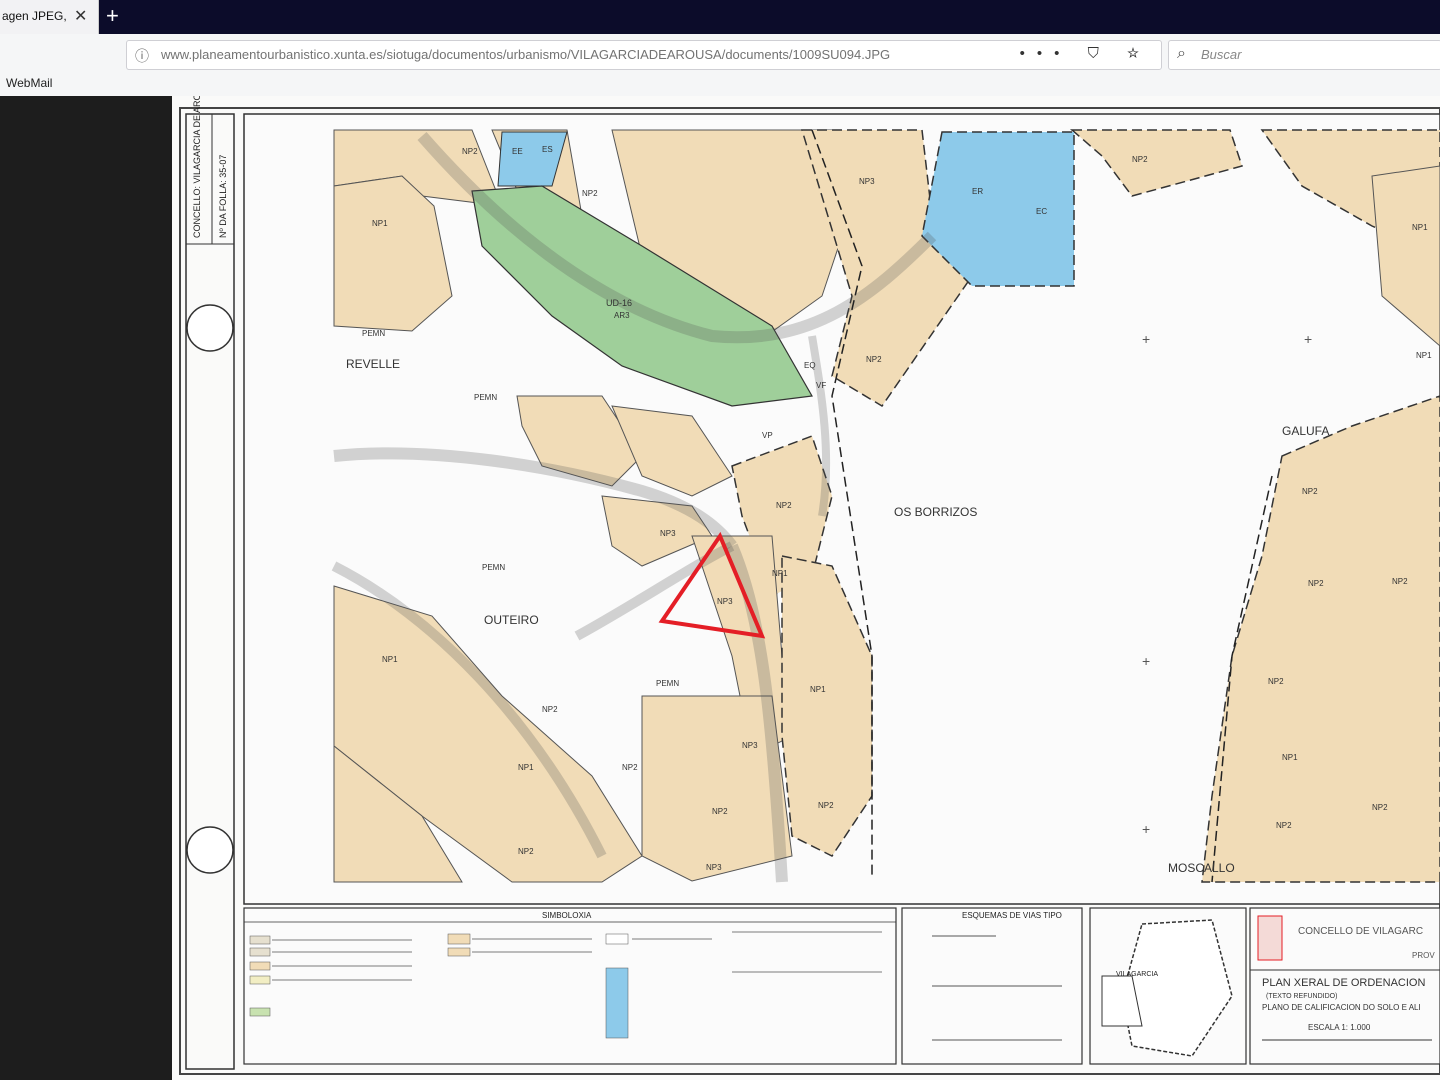  I want to click on binder-hole-bottom, so click(210, 850).